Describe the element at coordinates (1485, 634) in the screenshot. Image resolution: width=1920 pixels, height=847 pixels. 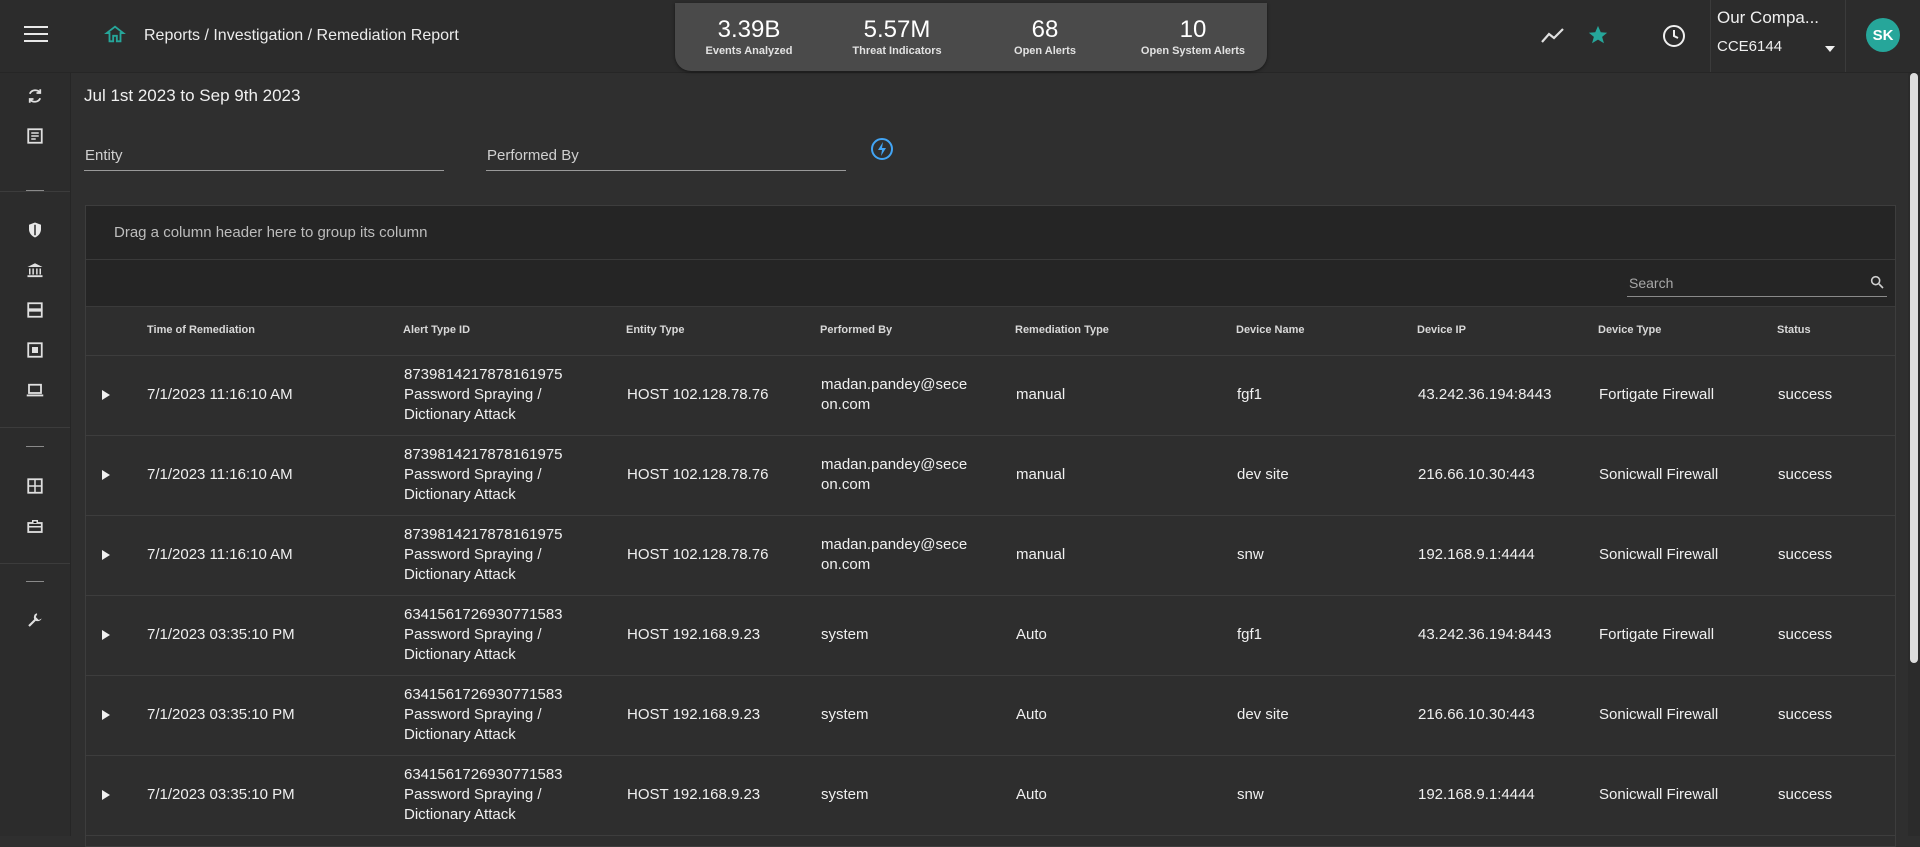
I see `cell-device-ip: 43.242.36.194:8443` at that location.